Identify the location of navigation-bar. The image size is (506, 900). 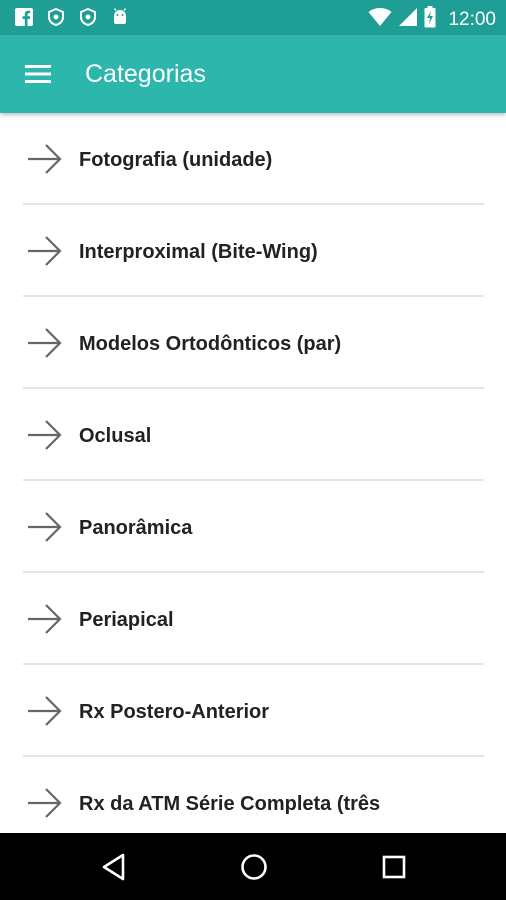
(253, 866).